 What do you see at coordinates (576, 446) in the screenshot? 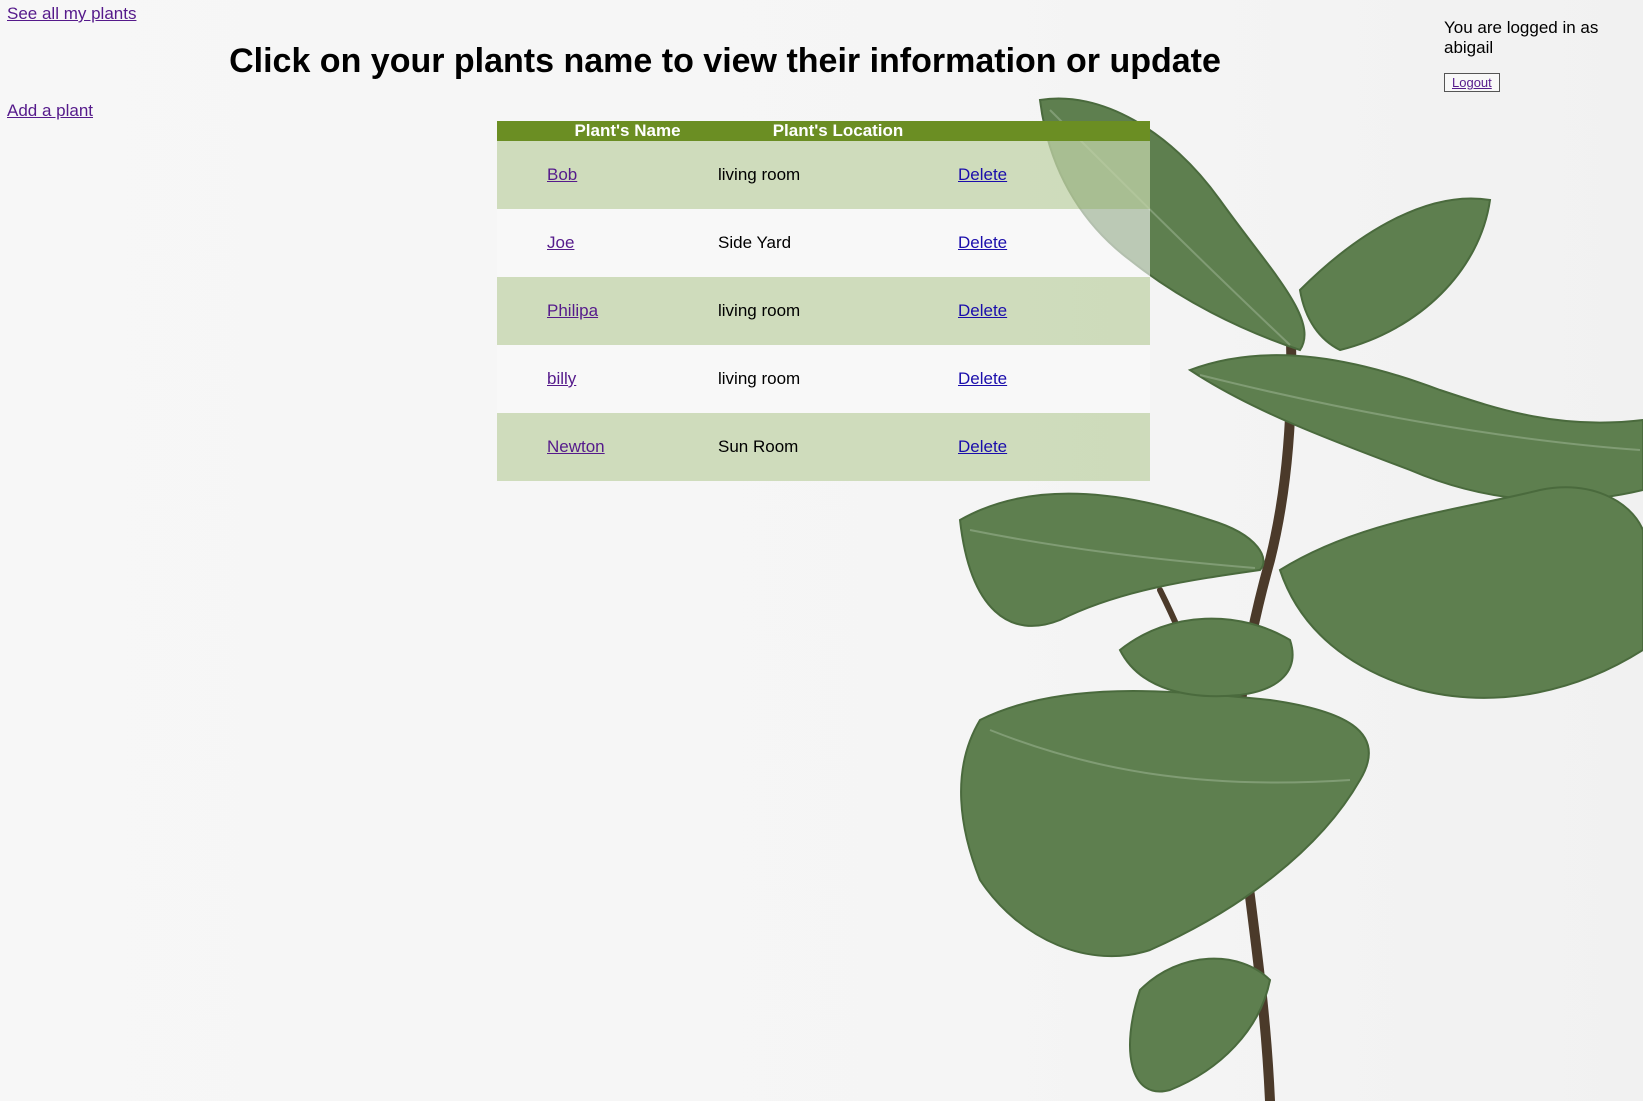
I see `plant-name-link: Newton` at bounding box center [576, 446].